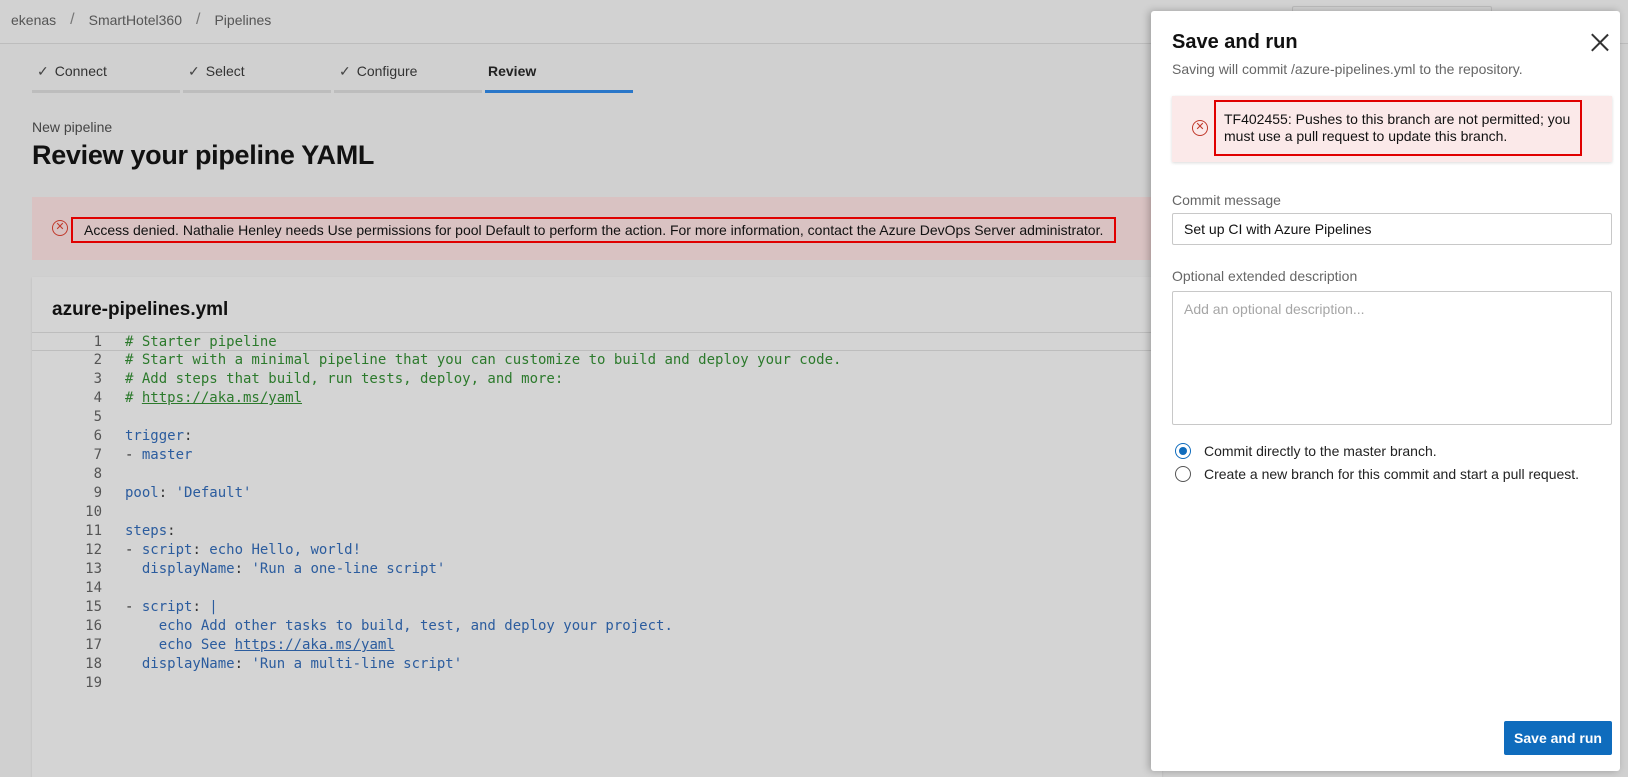  What do you see at coordinates (512, 71) in the screenshot?
I see `wizard-step-label: Review` at bounding box center [512, 71].